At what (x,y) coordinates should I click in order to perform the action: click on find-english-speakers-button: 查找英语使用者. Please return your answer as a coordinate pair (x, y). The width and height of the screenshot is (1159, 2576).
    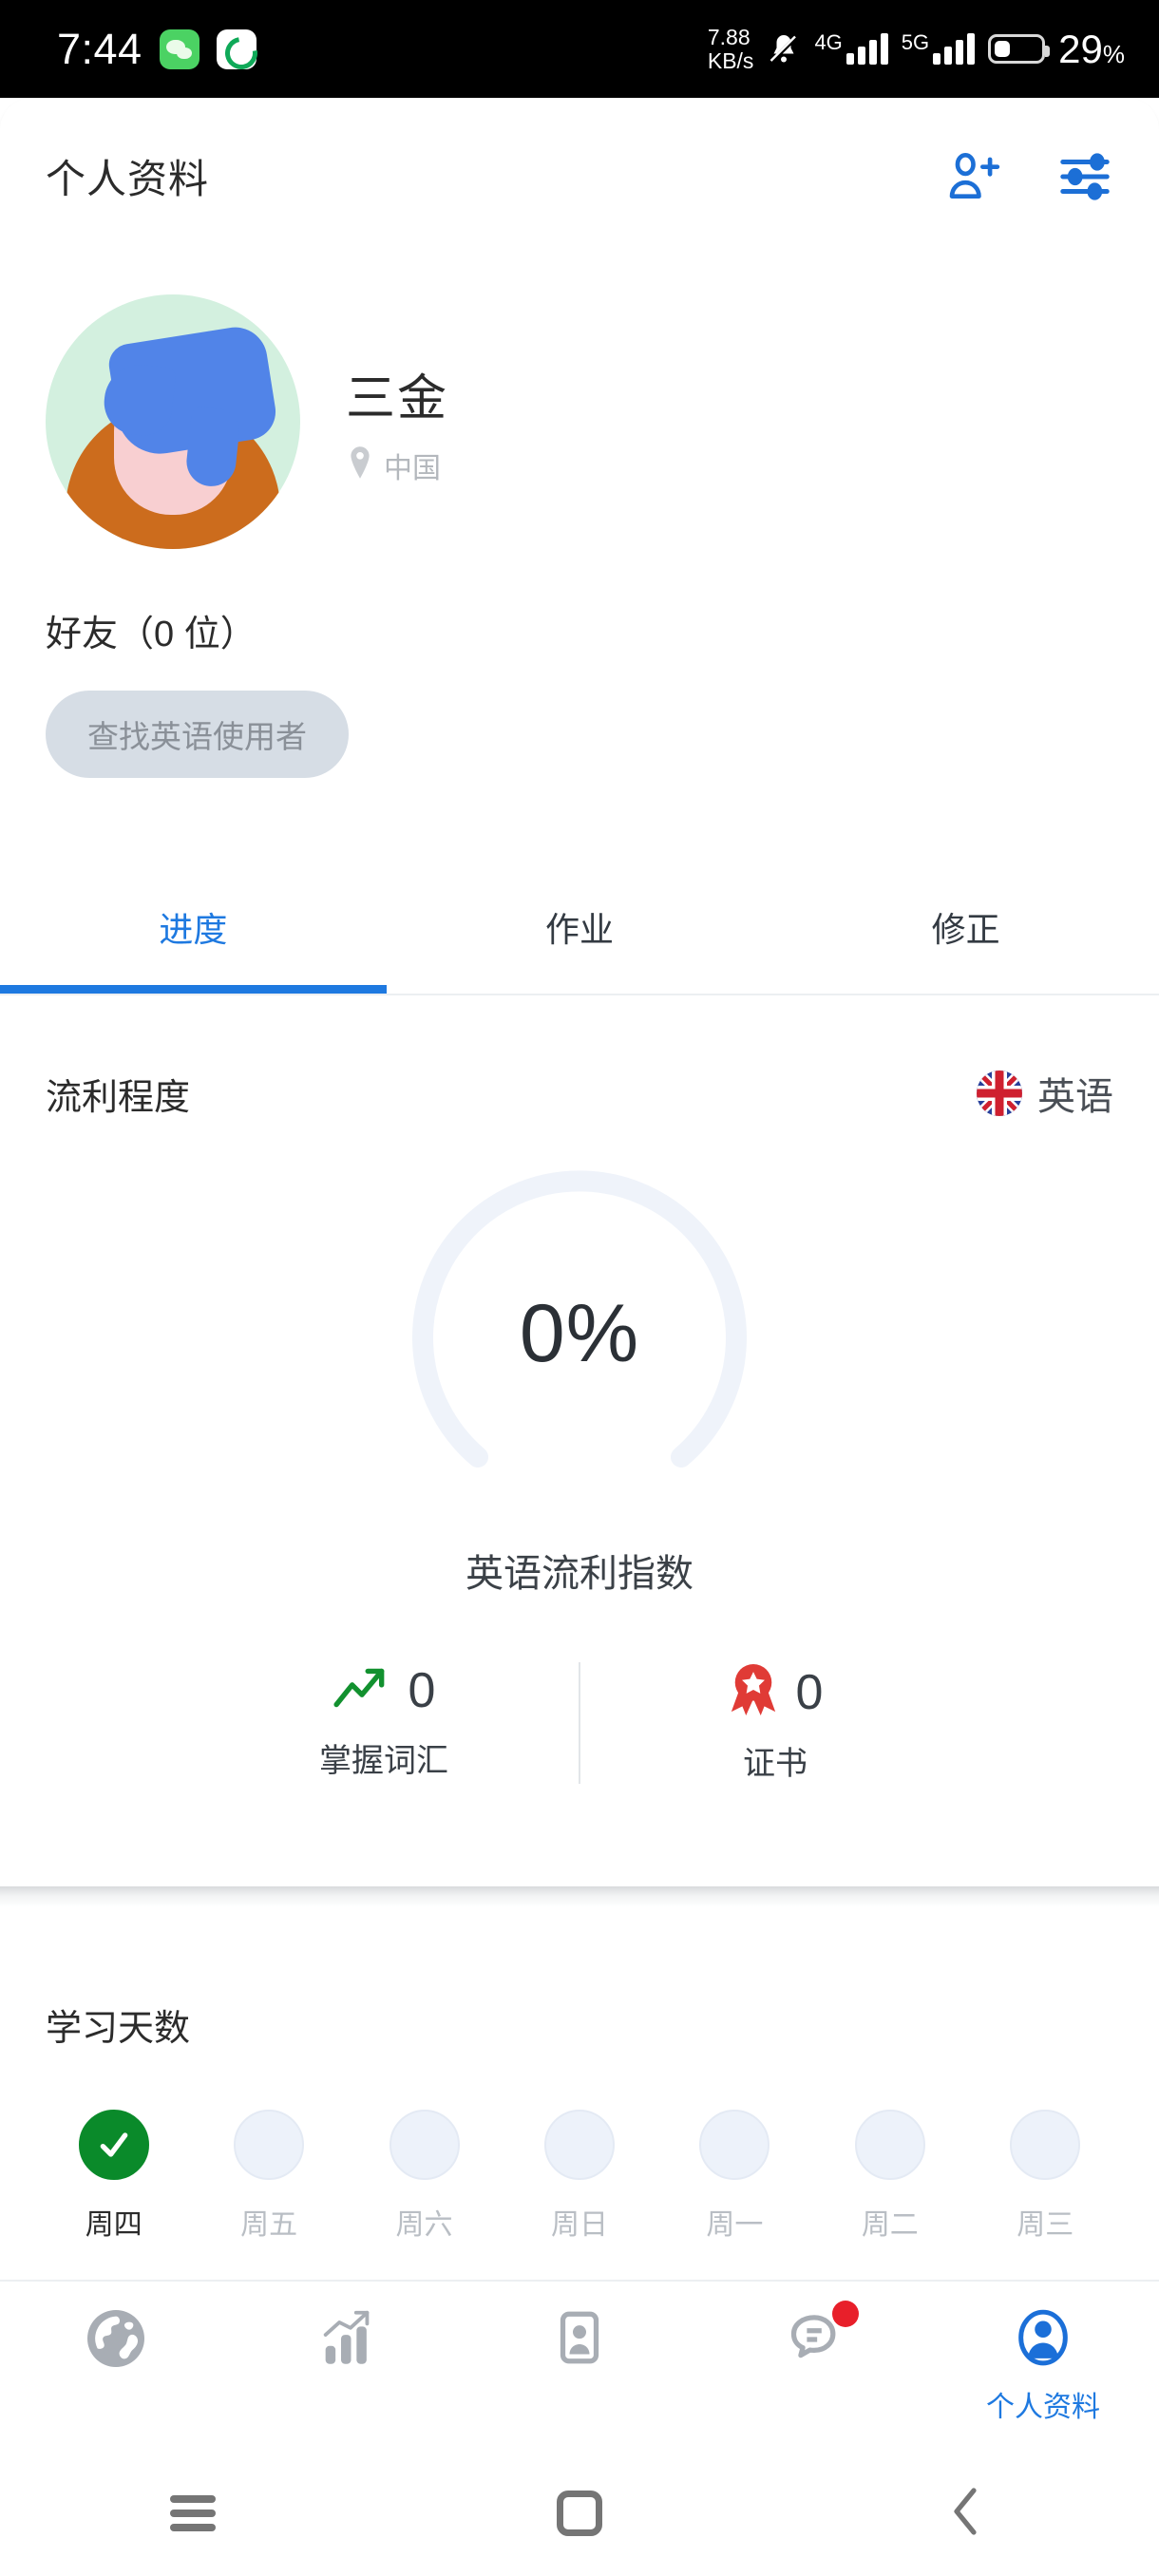
    Looking at the image, I should click on (197, 734).